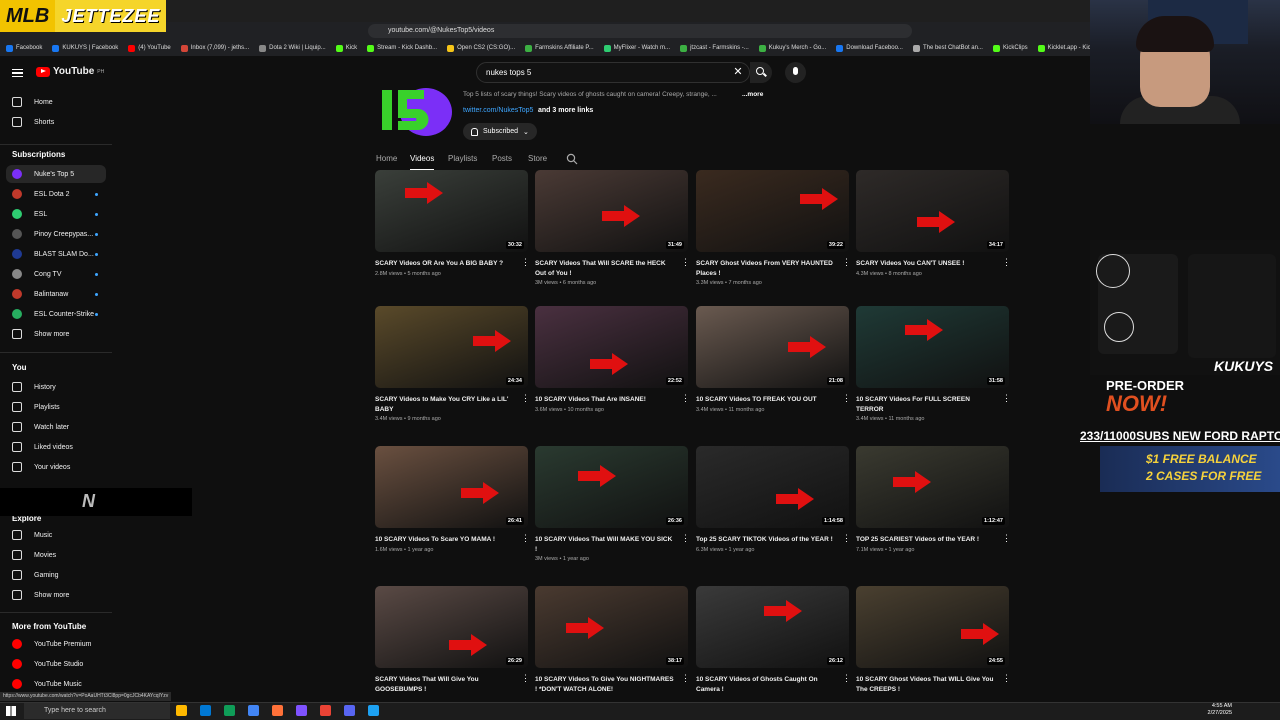  I want to click on video-title: TOP 25 SCARIEST Videos of the YEAR !, so click(926, 540).